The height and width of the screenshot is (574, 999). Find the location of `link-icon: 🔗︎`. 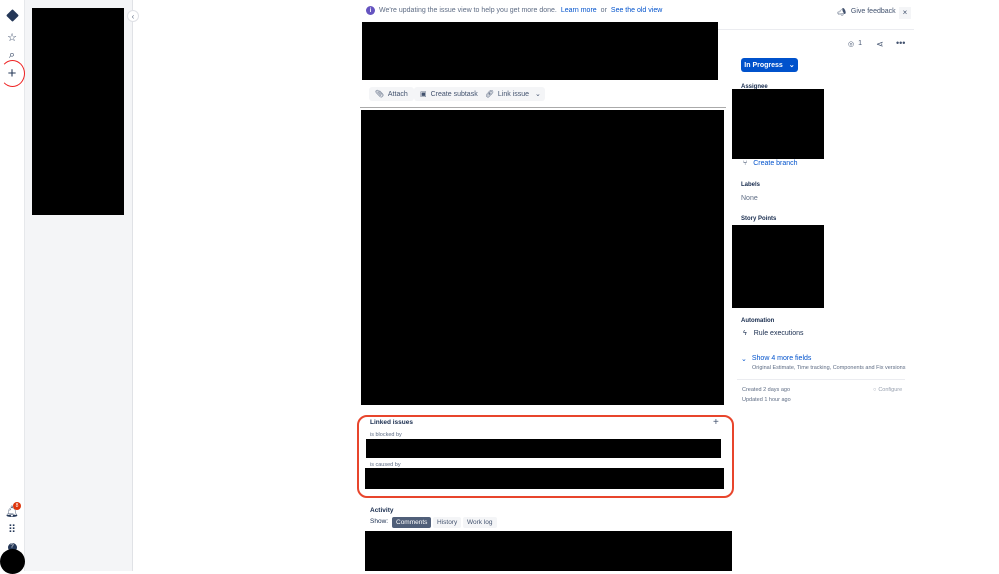

link-icon: 🔗︎ is located at coordinates (489, 94).